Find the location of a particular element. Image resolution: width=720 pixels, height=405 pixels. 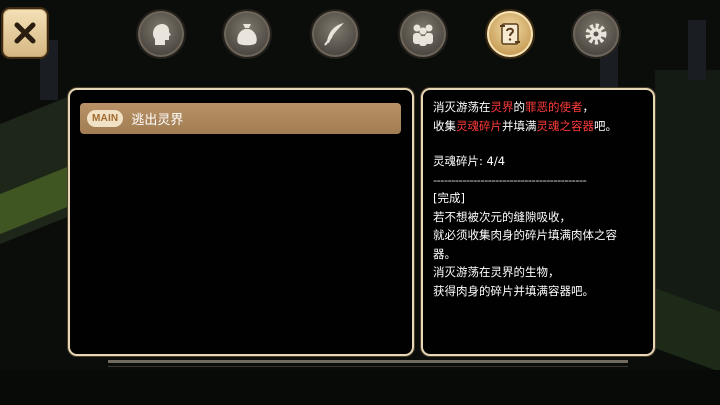

head-profile-icon is located at coordinates (162, 34).